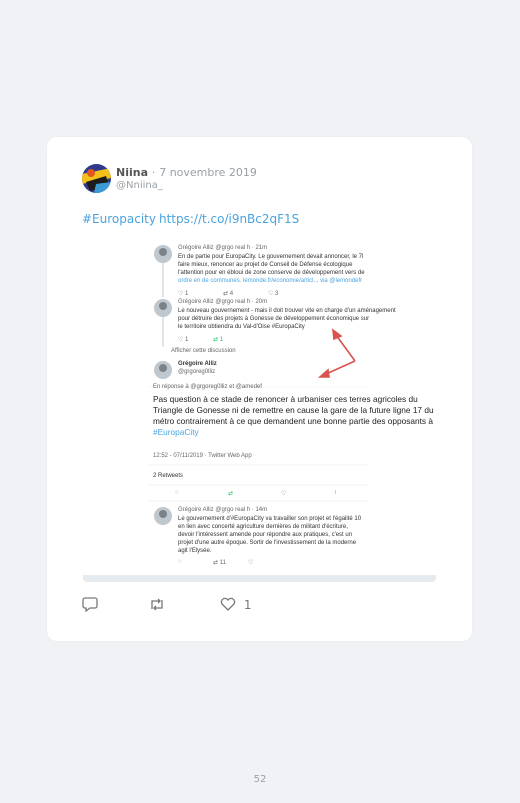 The image size is (520, 803). I want to click on author-line: Niina · 7 novembre 2019, so click(186, 172).